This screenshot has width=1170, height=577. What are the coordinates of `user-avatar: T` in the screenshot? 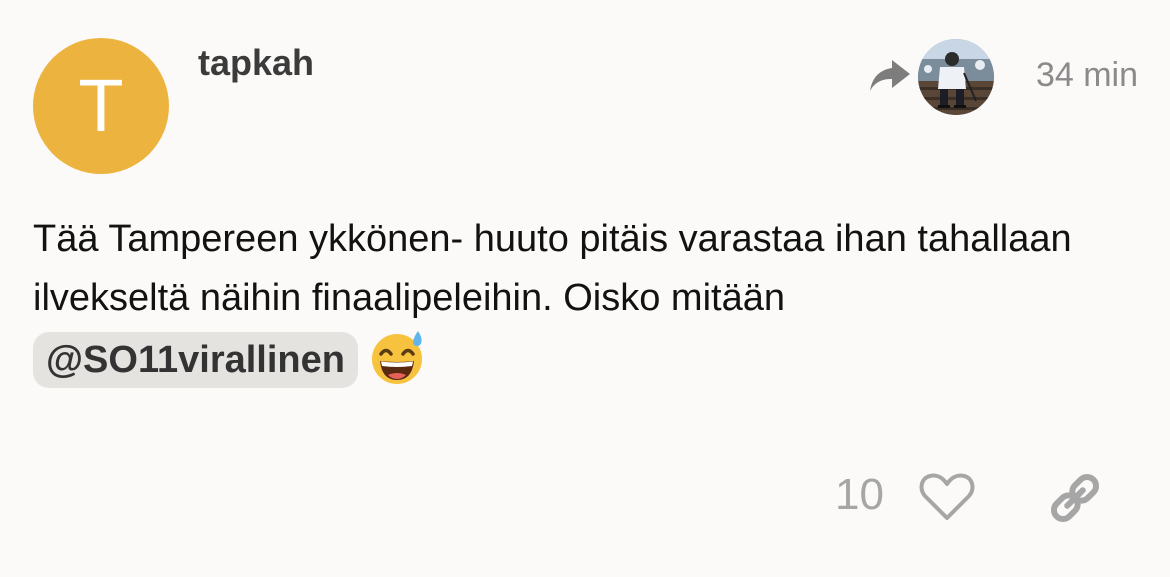 It's located at (101, 106).